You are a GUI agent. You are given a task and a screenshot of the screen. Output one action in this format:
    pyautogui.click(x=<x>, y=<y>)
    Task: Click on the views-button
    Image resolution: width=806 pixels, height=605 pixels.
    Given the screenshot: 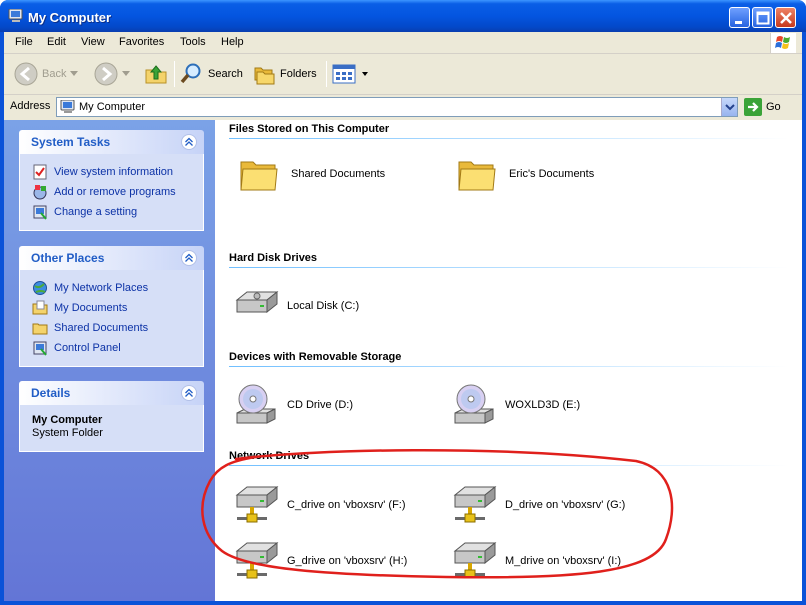 What is the action you would take?
    pyautogui.click(x=350, y=74)
    